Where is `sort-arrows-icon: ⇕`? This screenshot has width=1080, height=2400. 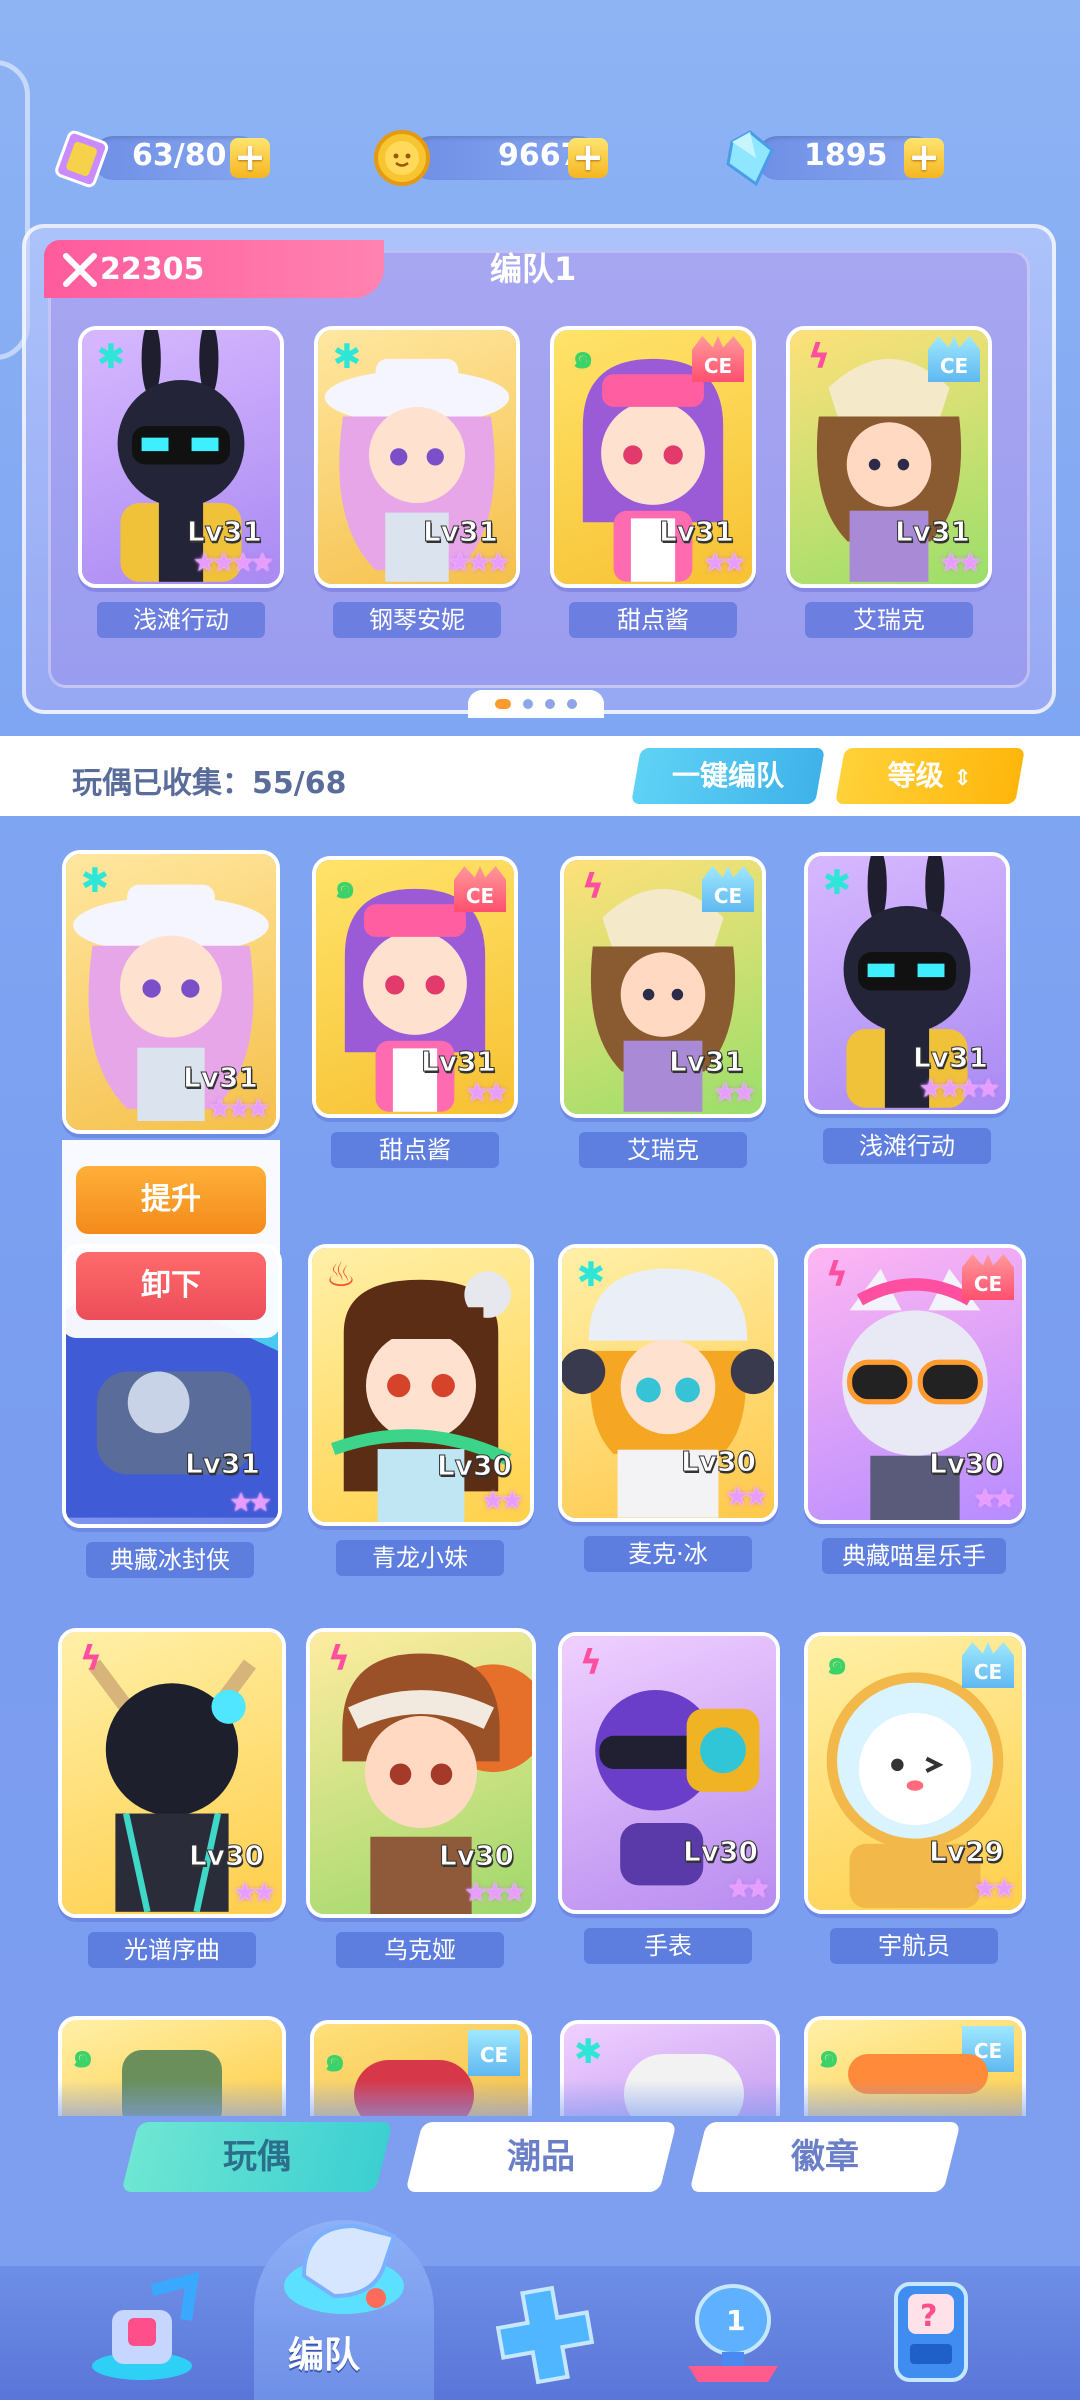 sort-arrows-icon: ⇕ is located at coordinates (962, 778).